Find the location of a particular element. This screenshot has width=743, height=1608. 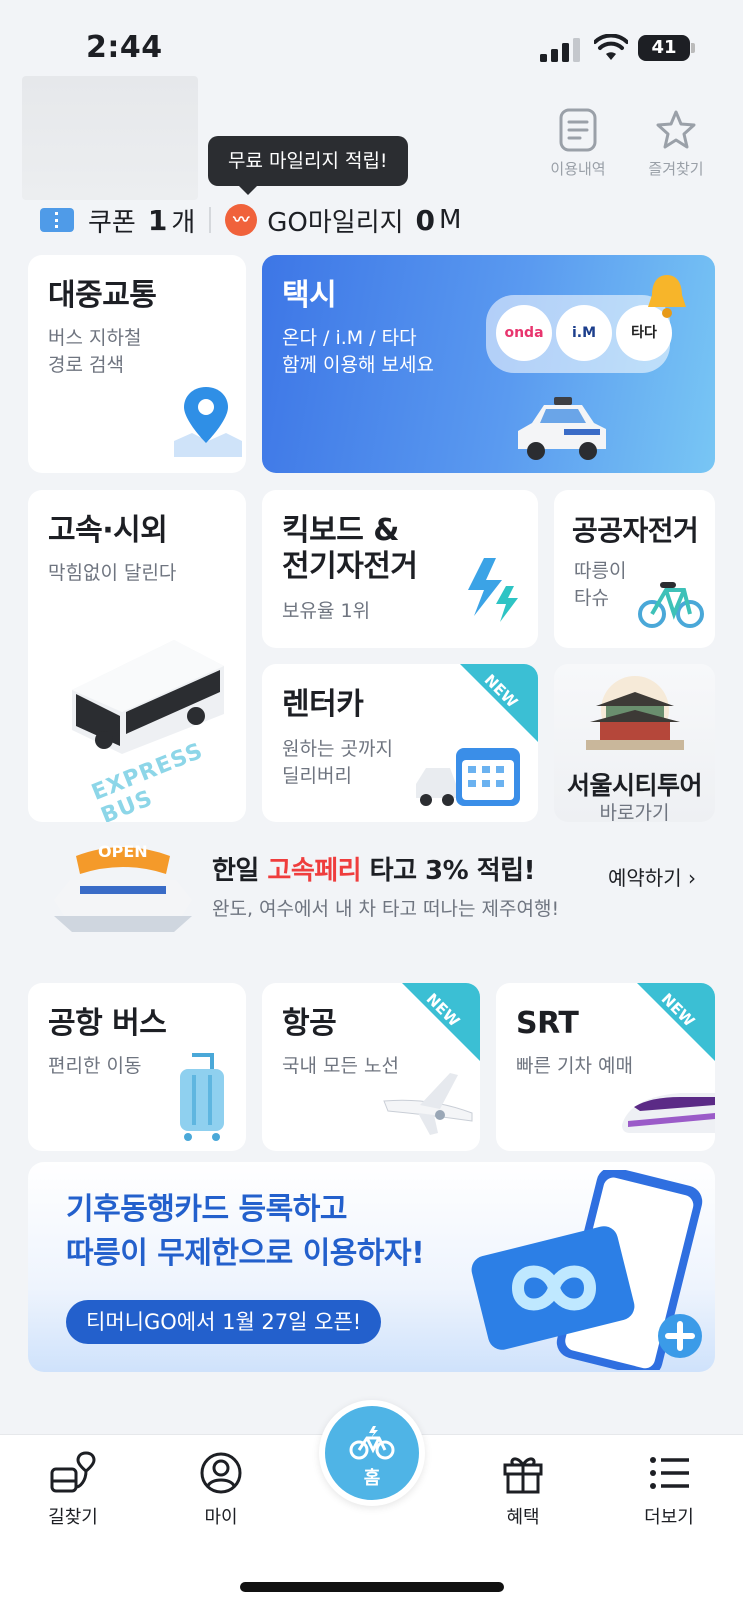

tab-more: 더보기 is located at coordinates (669, 1490).